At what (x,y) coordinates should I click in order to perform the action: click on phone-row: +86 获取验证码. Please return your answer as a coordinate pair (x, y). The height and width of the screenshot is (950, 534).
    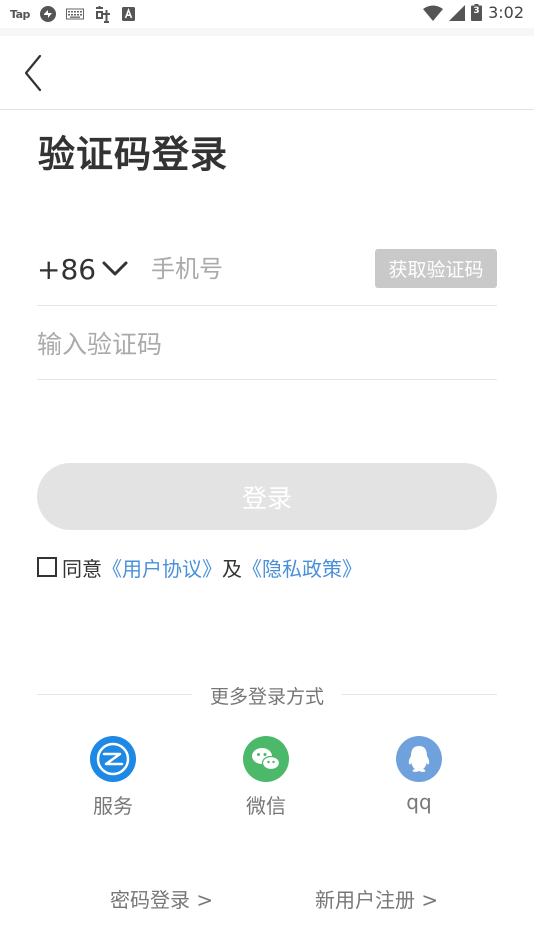
    Looking at the image, I should click on (267, 269).